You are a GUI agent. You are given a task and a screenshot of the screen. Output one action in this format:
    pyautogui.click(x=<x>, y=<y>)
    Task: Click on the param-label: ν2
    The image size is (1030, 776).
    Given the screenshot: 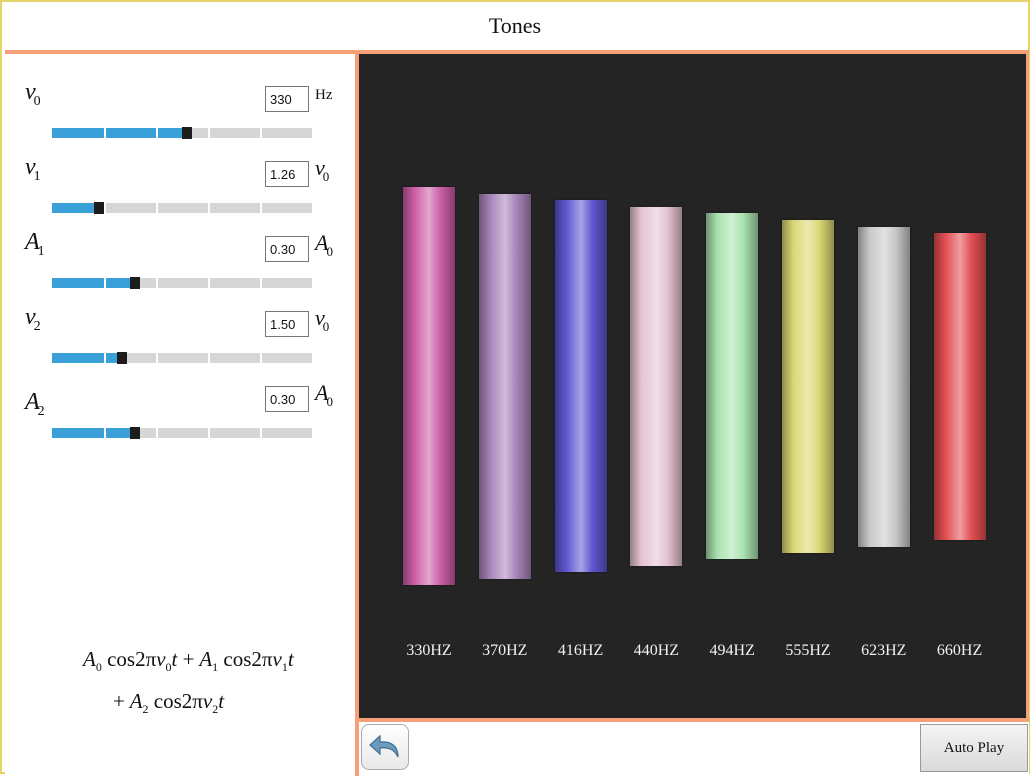 What is the action you would take?
    pyautogui.click(x=33, y=319)
    